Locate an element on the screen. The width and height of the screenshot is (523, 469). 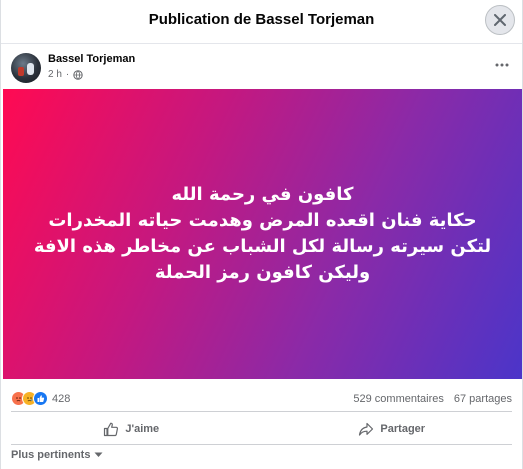
like-label: J'aime is located at coordinates (142, 429).